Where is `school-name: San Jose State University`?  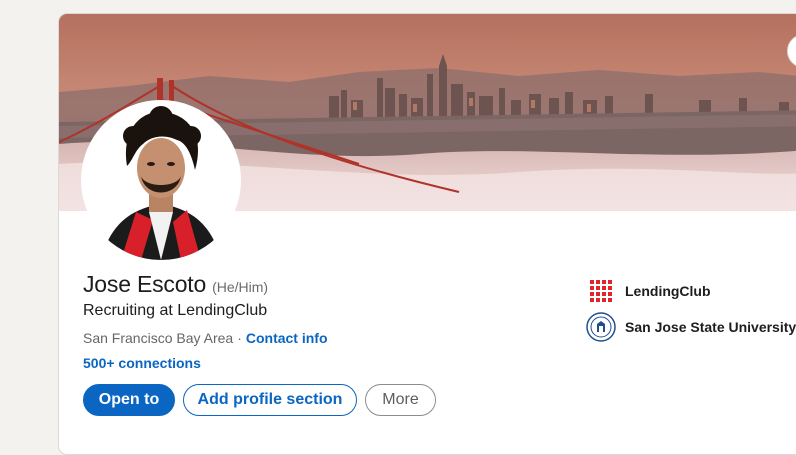
school-name: San Jose State University is located at coordinates (710, 327).